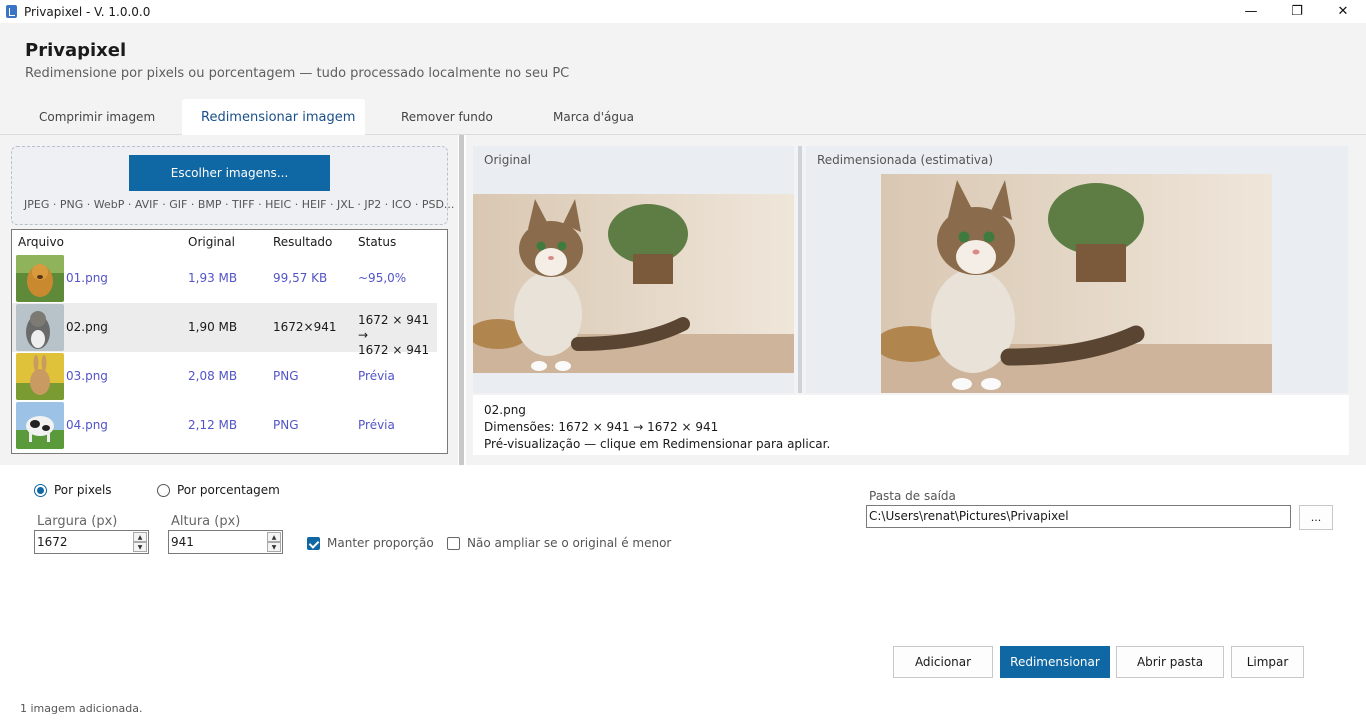  Describe the element at coordinates (77, 521) in the screenshot. I see `width-label: Largura (px)` at that location.